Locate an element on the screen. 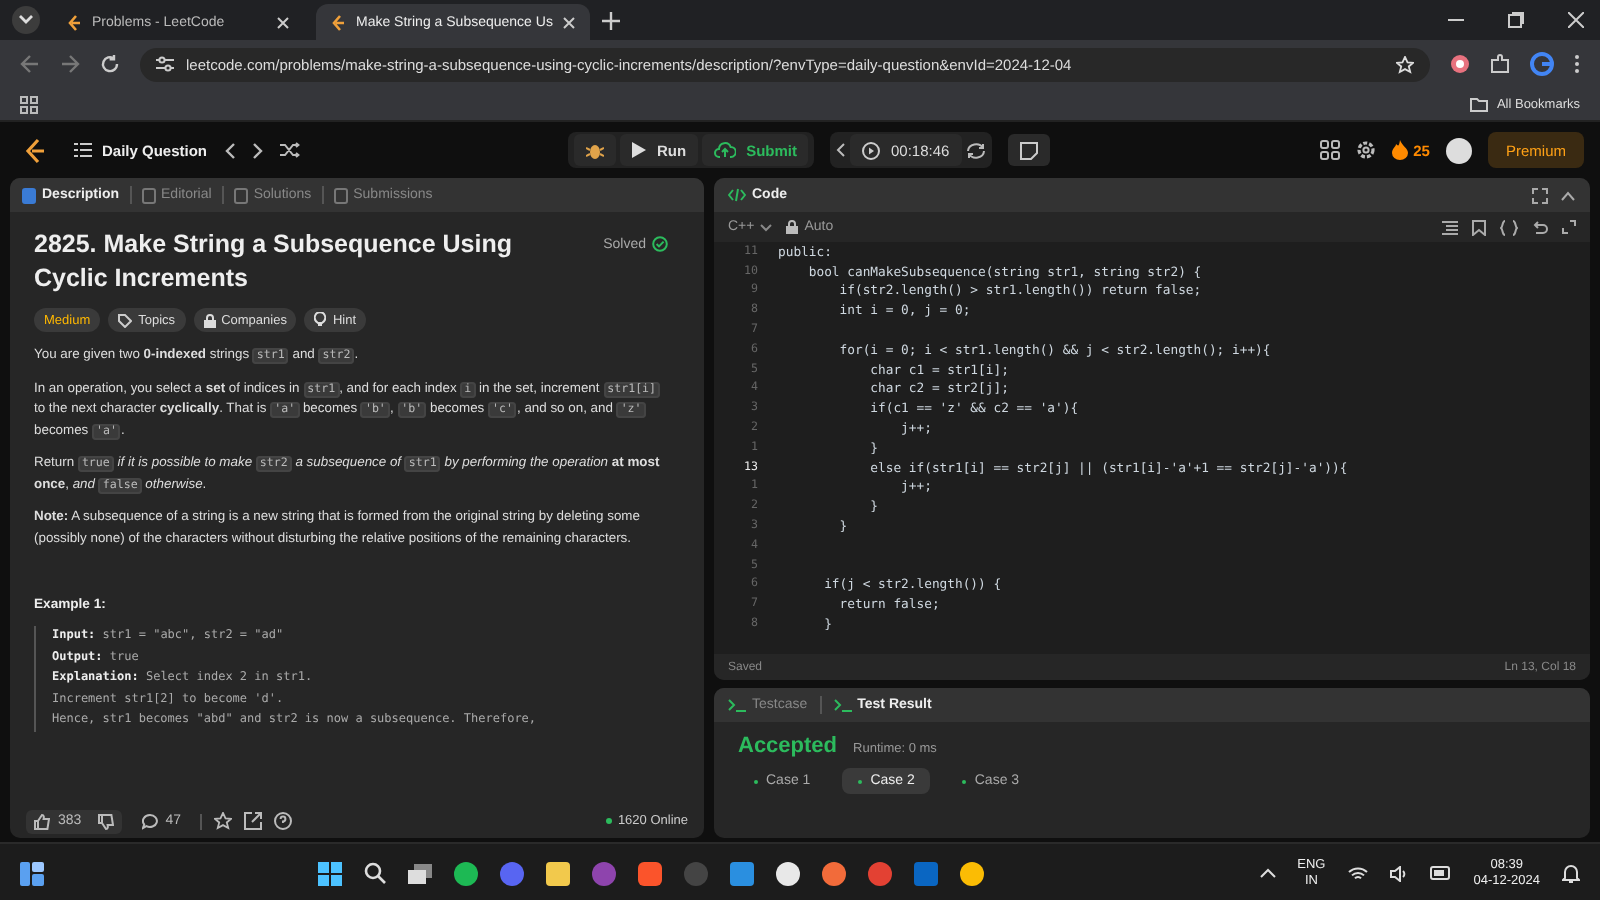 Image resolution: width=1600 pixels, height=900 pixels. help-icon is located at coordinates (283, 821).